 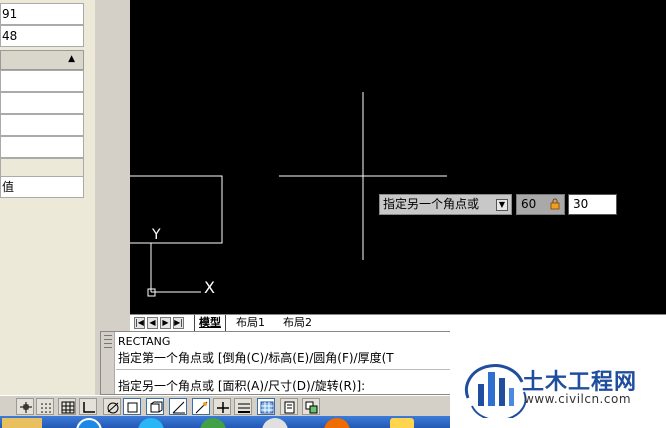 I want to click on logo-url: www.civilcn.com, so click(x=578, y=399).